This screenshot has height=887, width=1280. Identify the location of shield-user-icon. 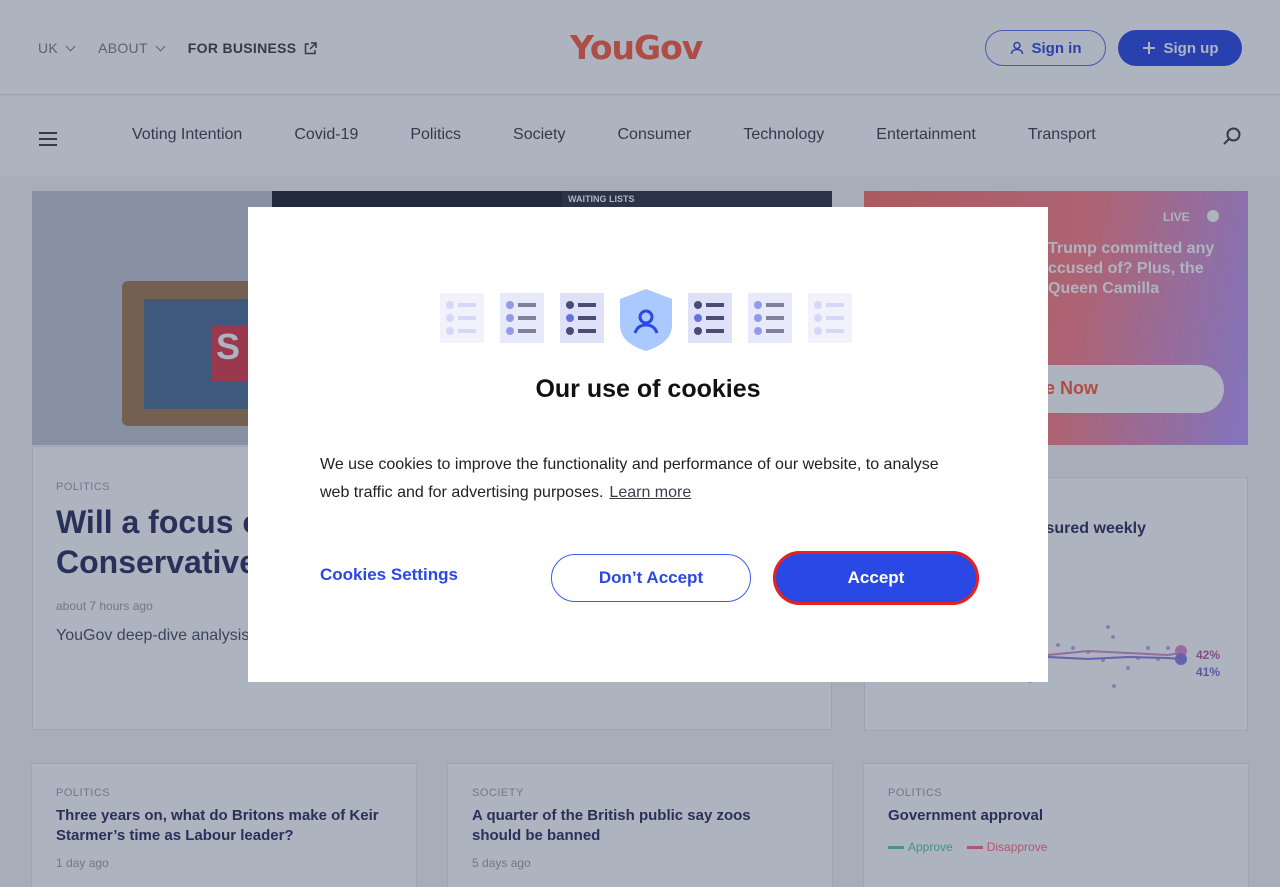
(646, 320).